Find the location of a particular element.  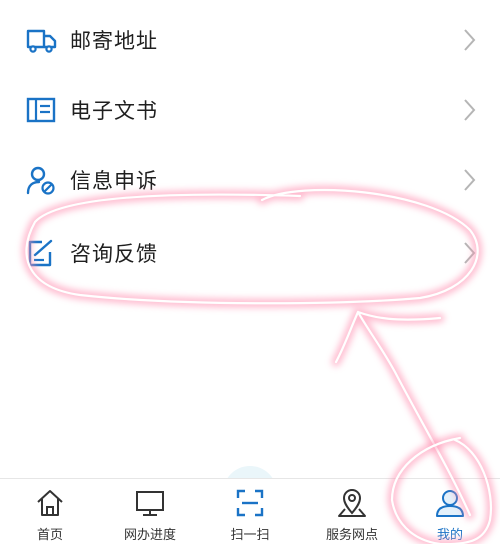

map-pin-icon is located at coordinates (352, 503).